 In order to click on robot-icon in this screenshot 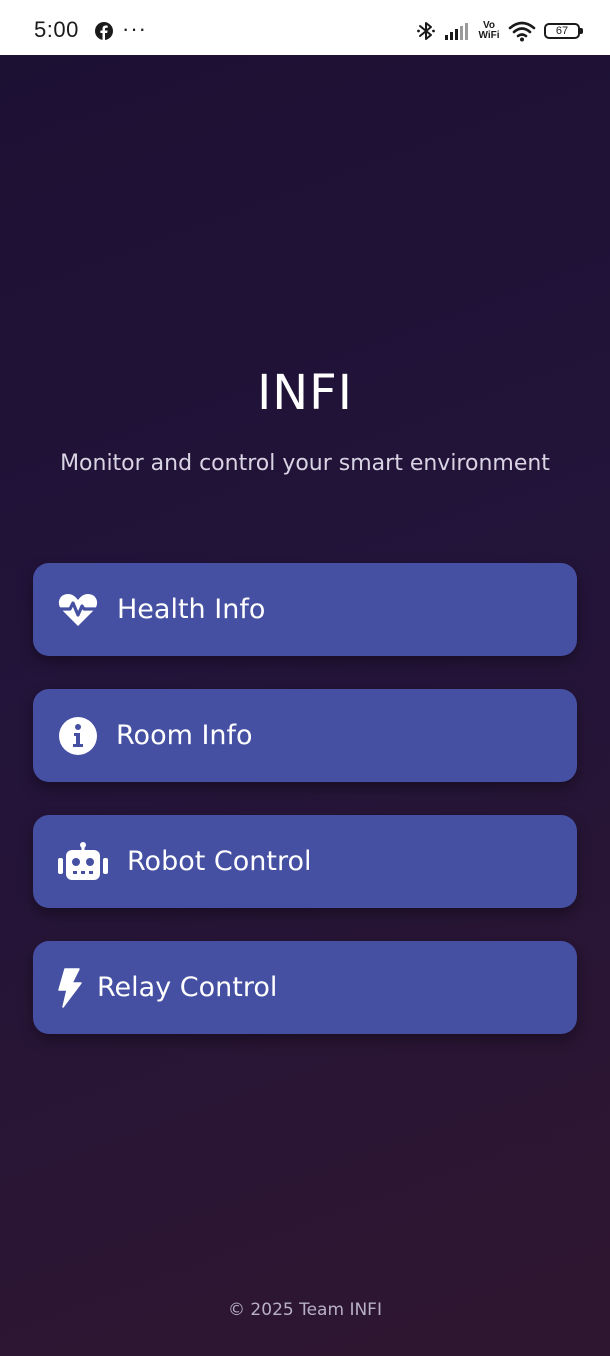, I will do `click(83, 861)`.